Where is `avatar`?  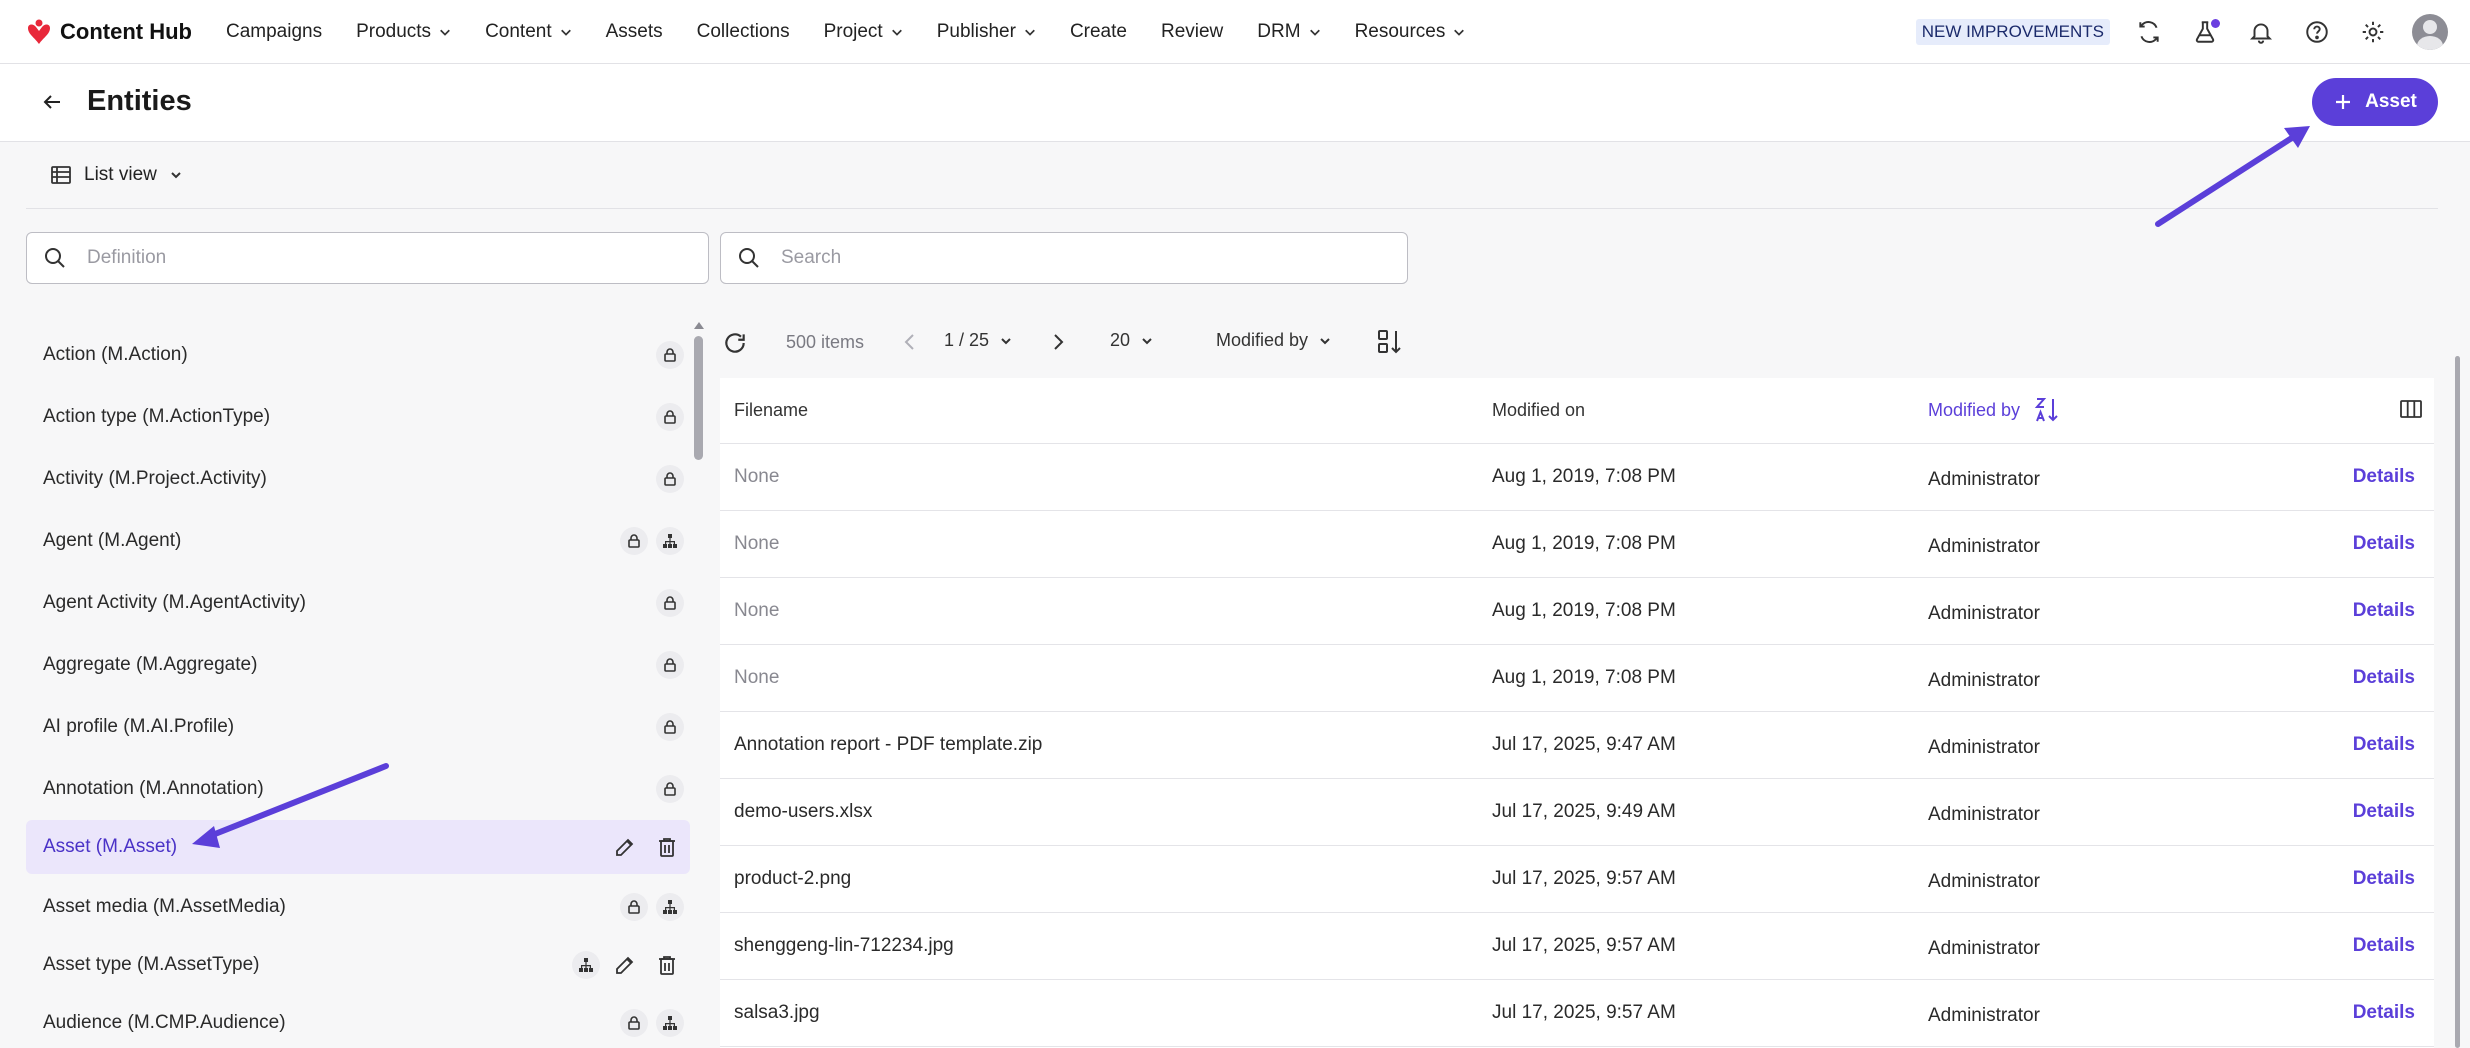 avatar is located at coordinates (2430, 32).